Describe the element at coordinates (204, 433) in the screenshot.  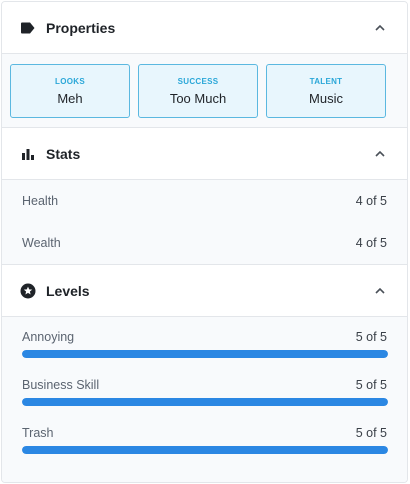
I see `level-head: Trash 5 of 5` at that location.